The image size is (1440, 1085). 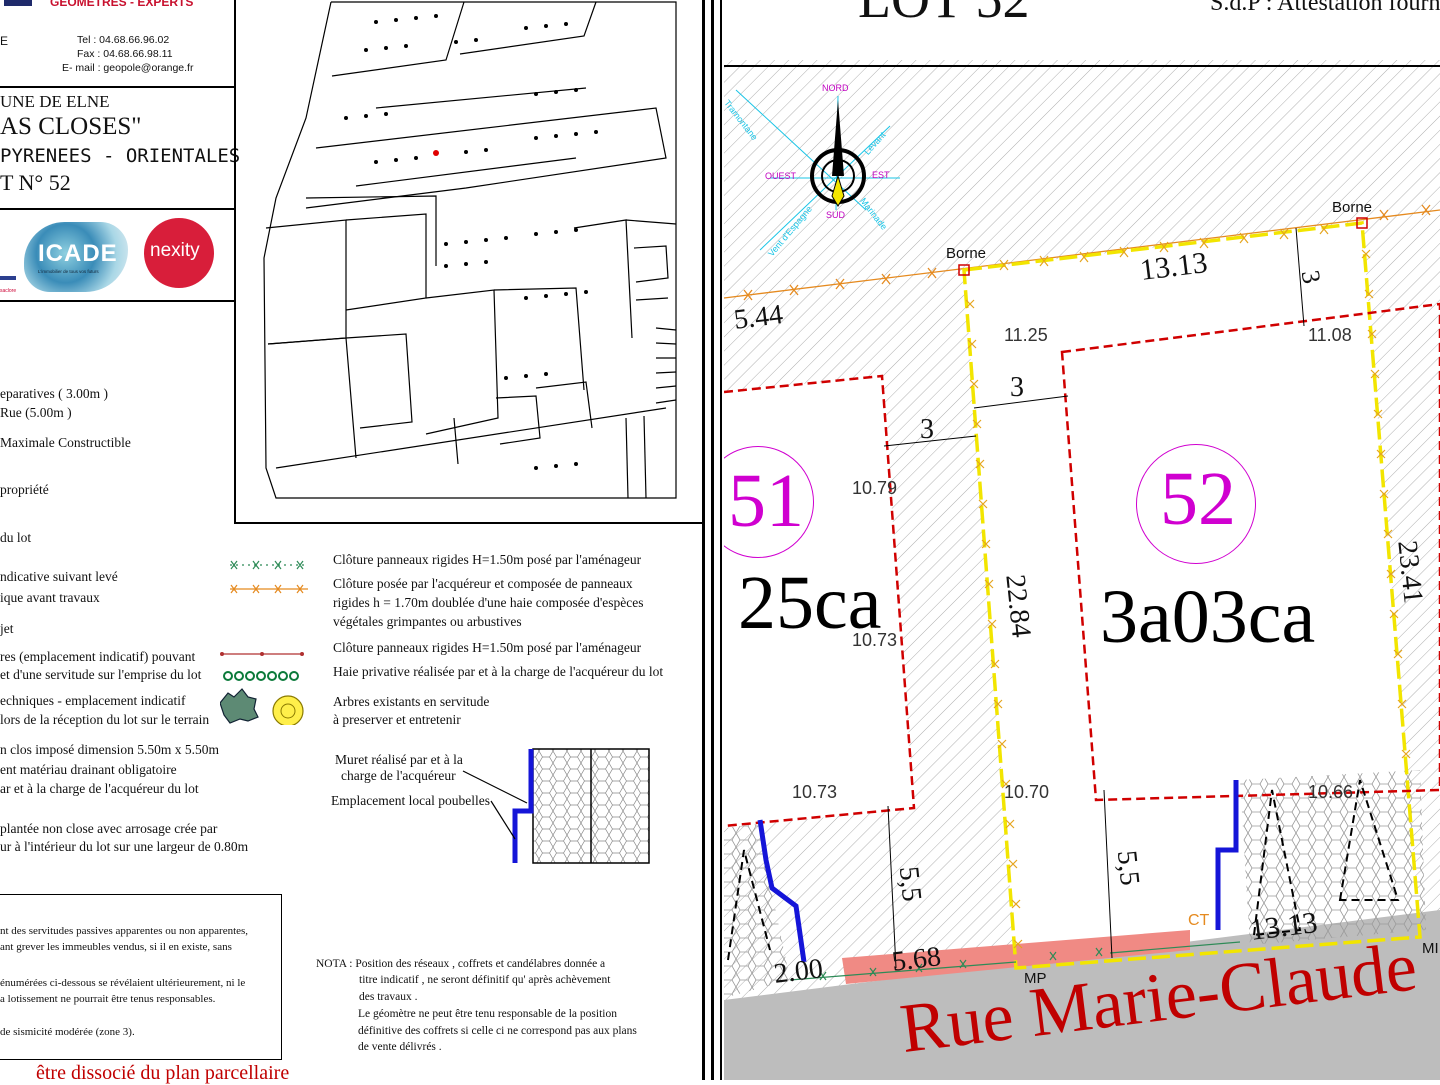 I want to click on left-legend-2: Maximale Constructible, so click(x=65, y=442).